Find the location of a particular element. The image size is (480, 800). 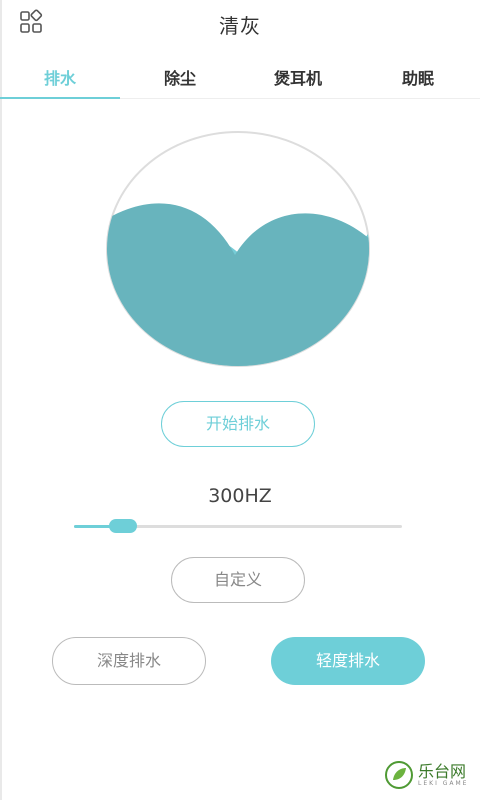

frequency-slider-thumb is located at coordinates (123, 526).